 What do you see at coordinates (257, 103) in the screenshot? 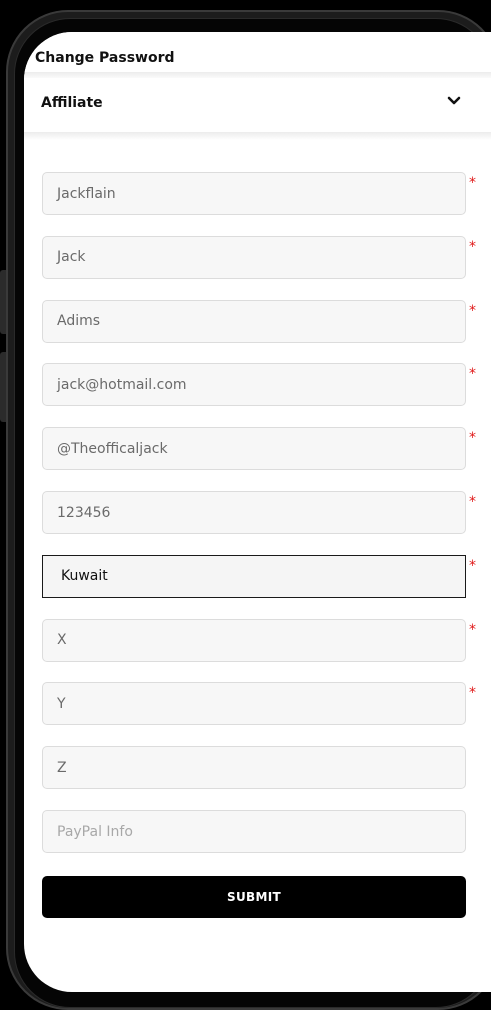
I see `affiliate-menu-item: Affiliate` at bounding box center [257, 103].